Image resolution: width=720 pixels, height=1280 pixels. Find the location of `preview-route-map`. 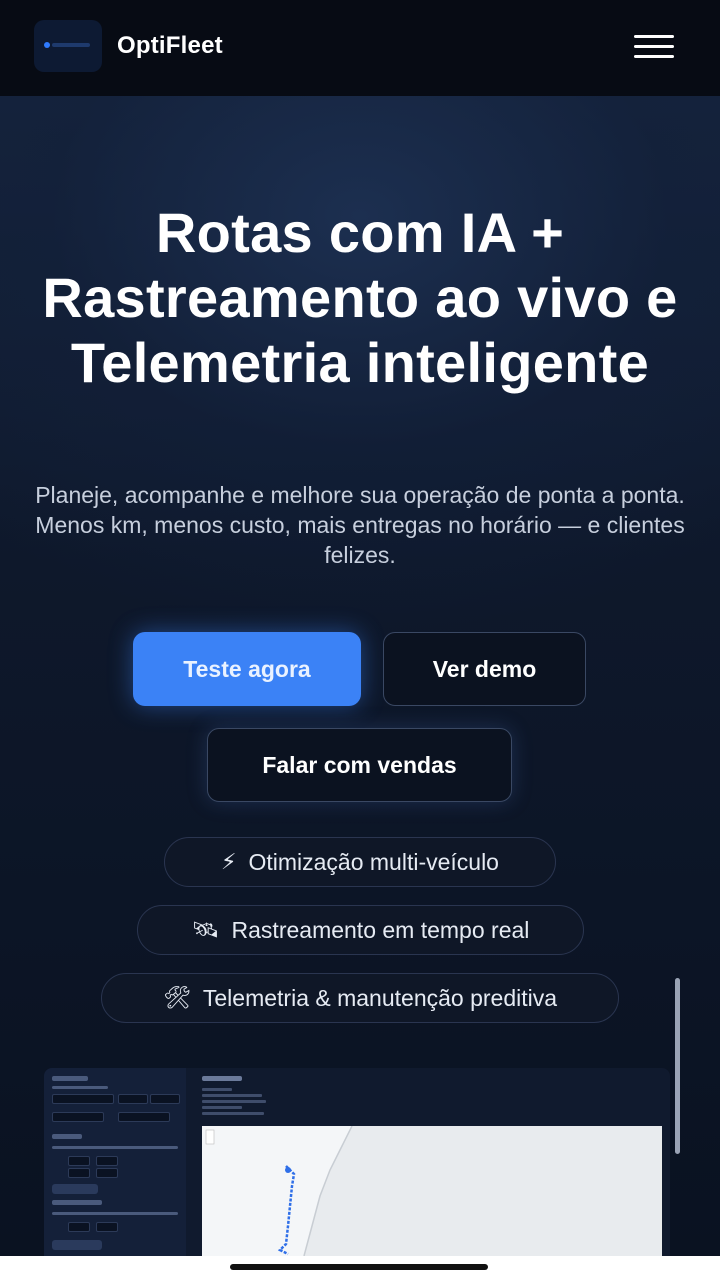

preview-route-map is located at coordinates (432, 1190).